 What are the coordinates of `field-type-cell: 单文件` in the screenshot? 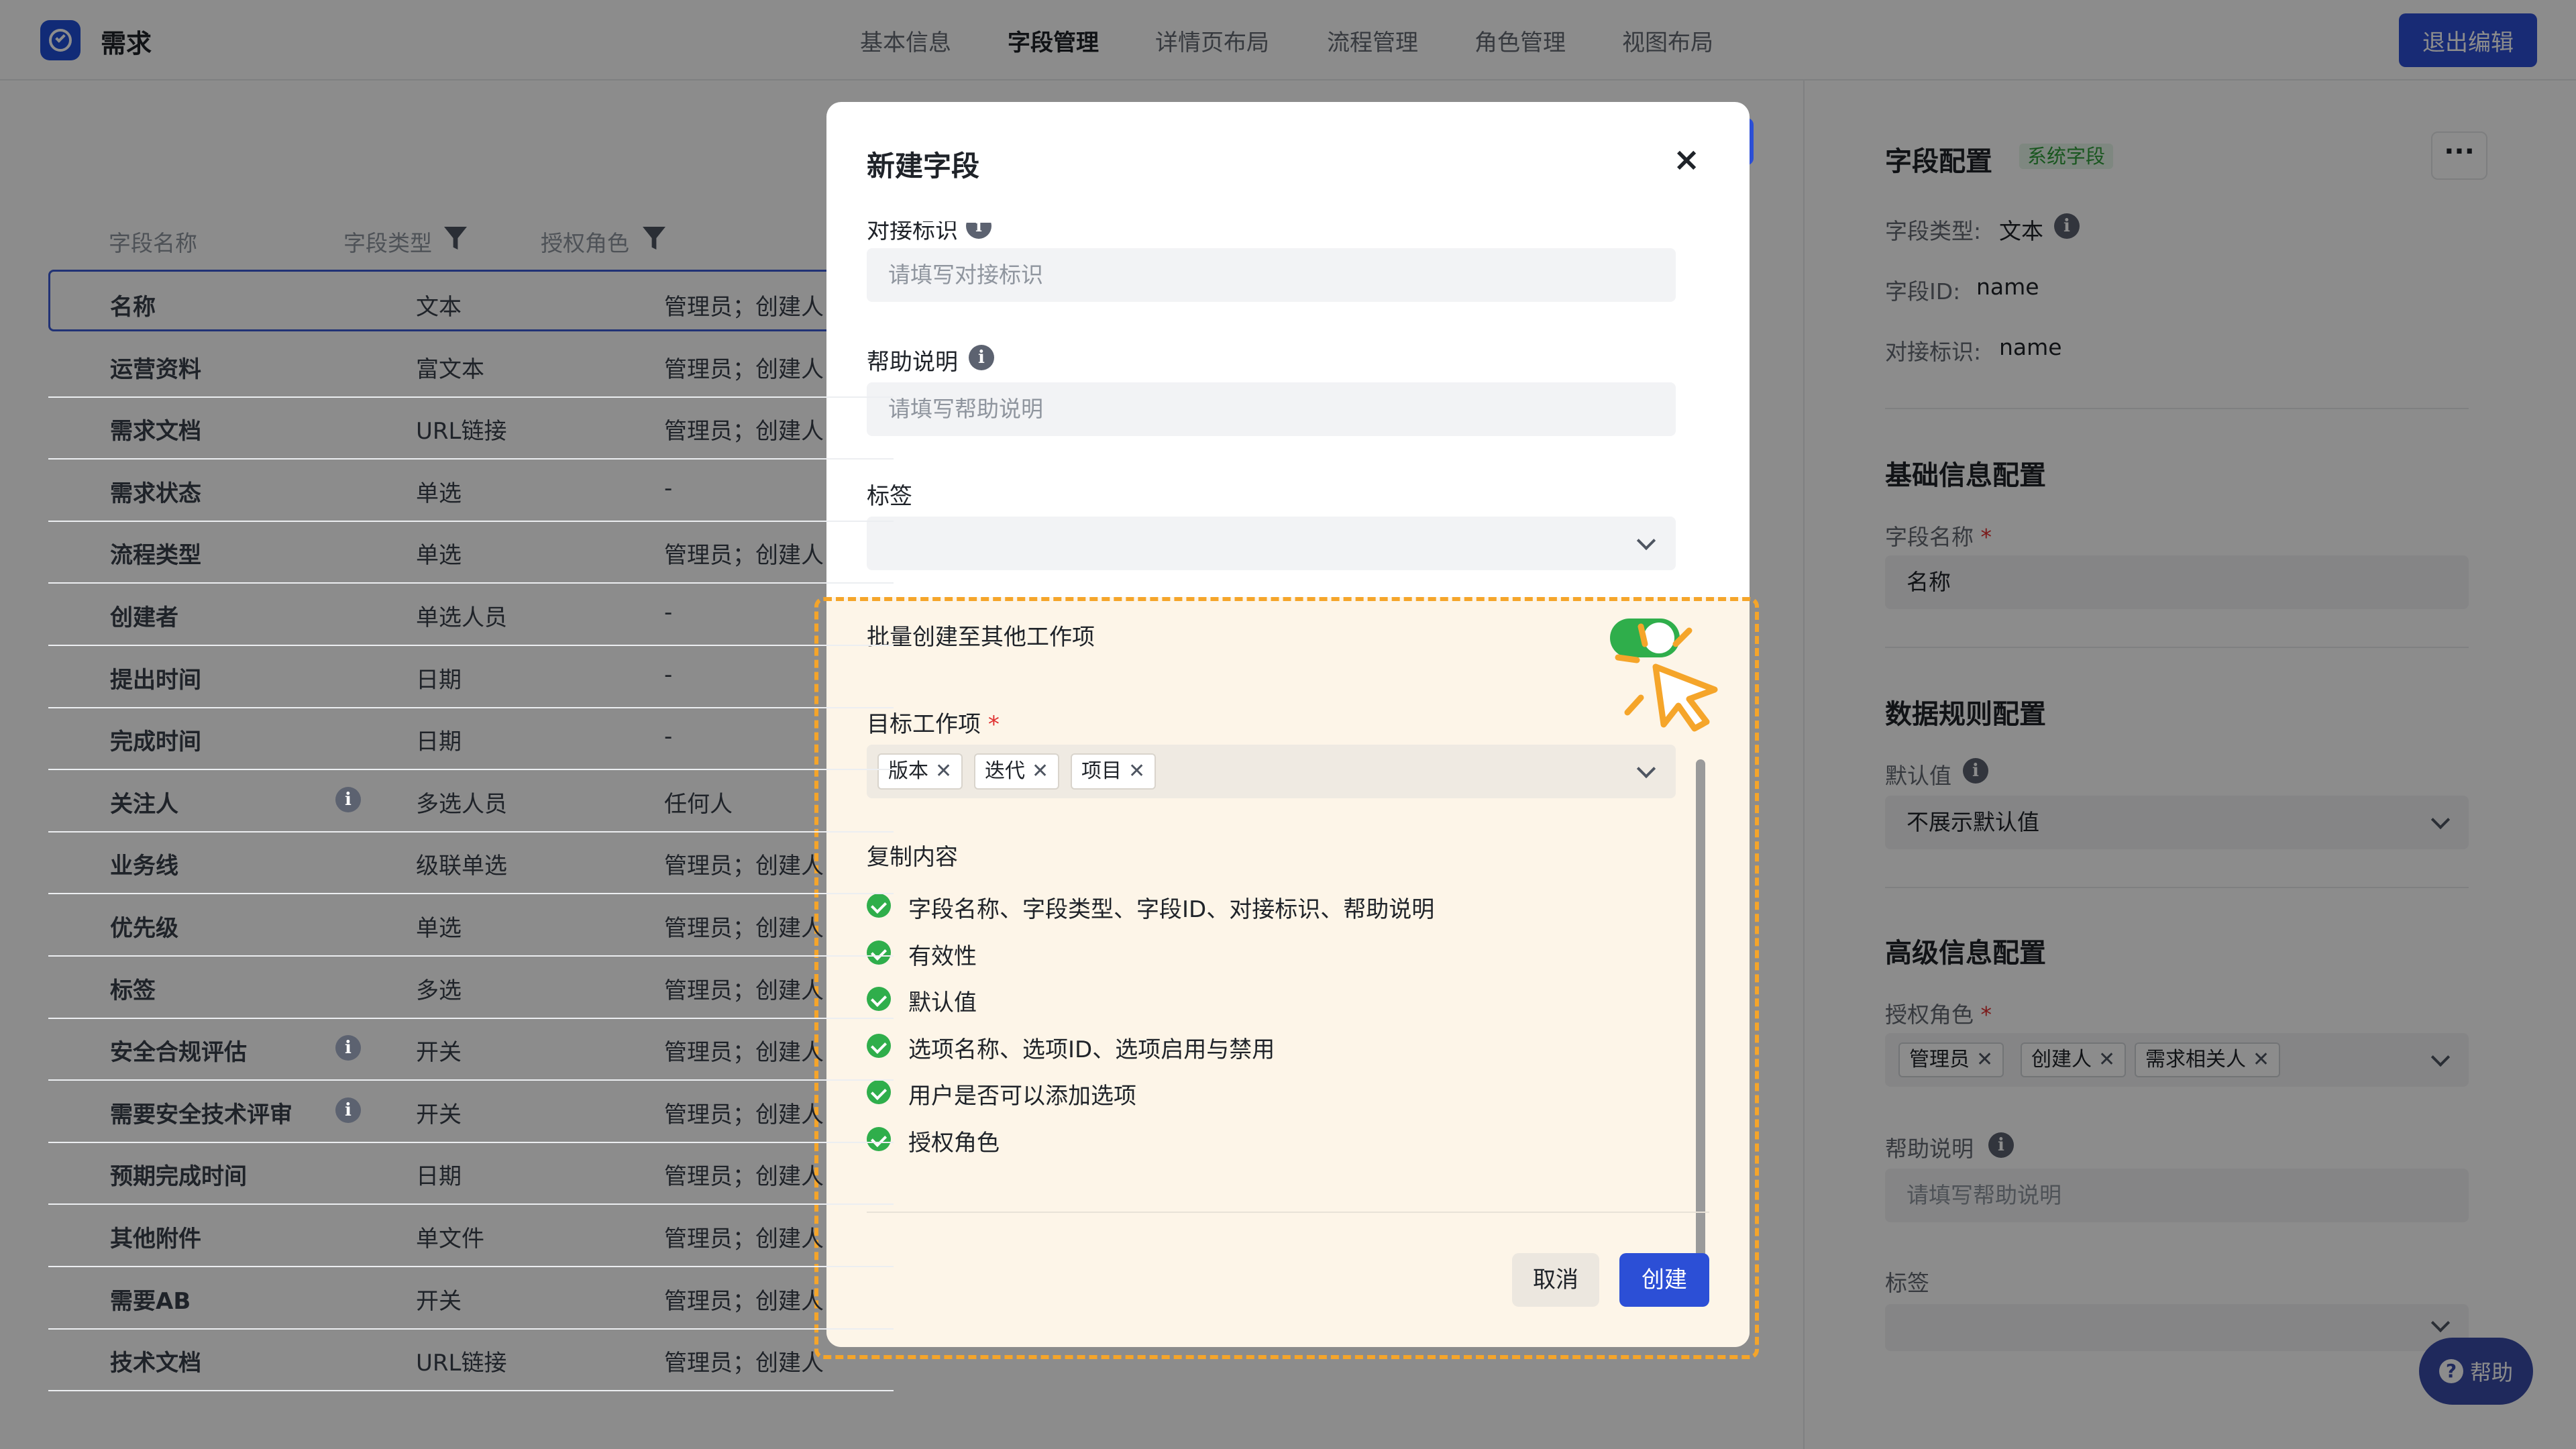 It's located at (450, 1239).